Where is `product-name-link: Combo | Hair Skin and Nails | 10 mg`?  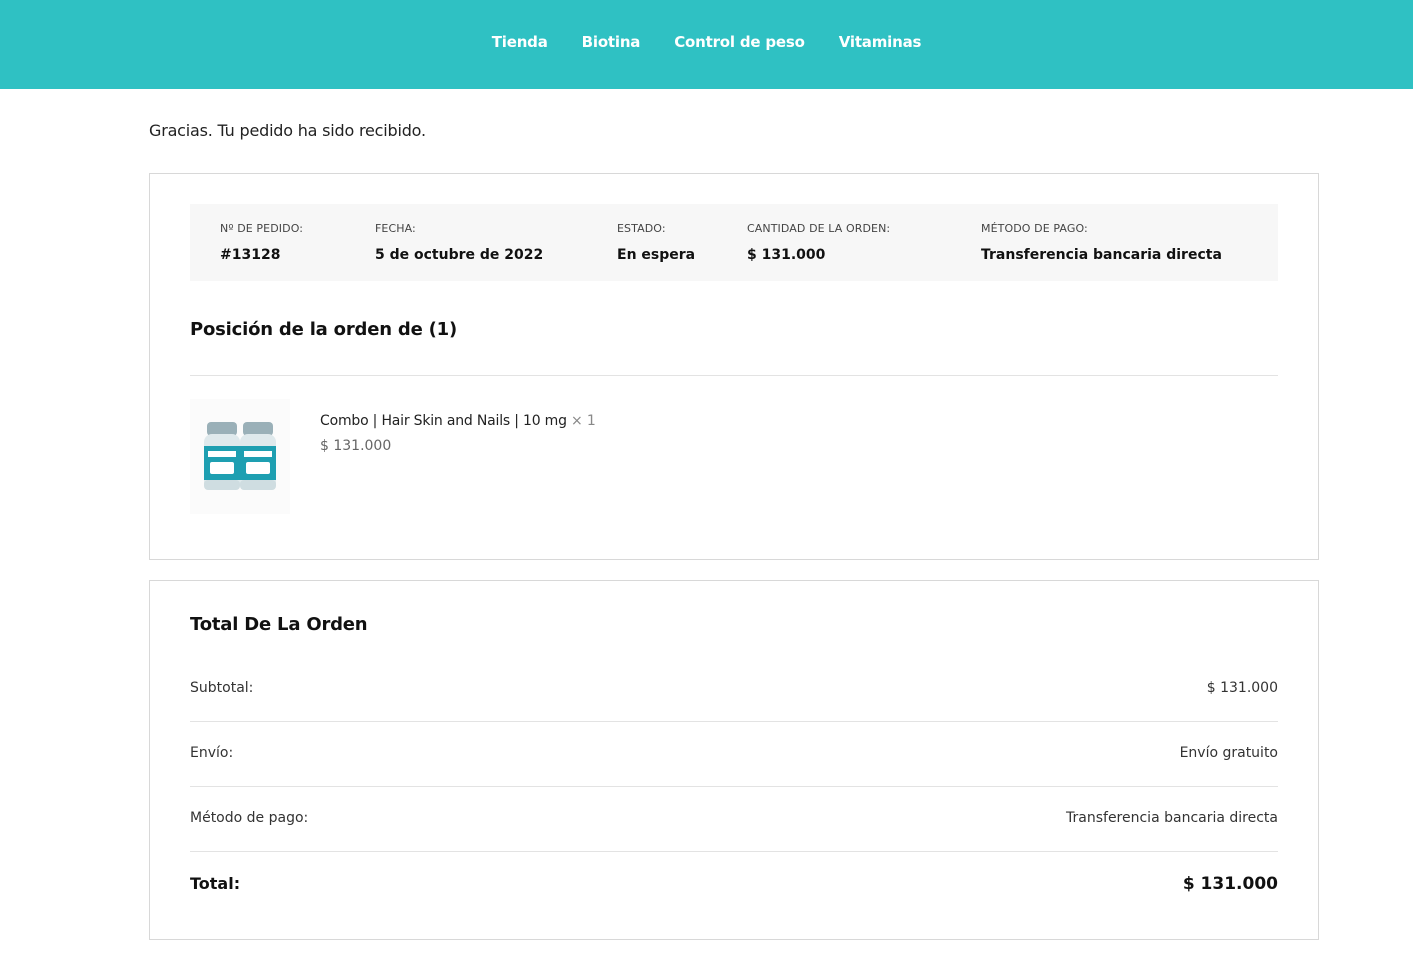 product-name-link: Combo | Hair Skin and Nails | 10 mg is located at coordinates (443, 421).